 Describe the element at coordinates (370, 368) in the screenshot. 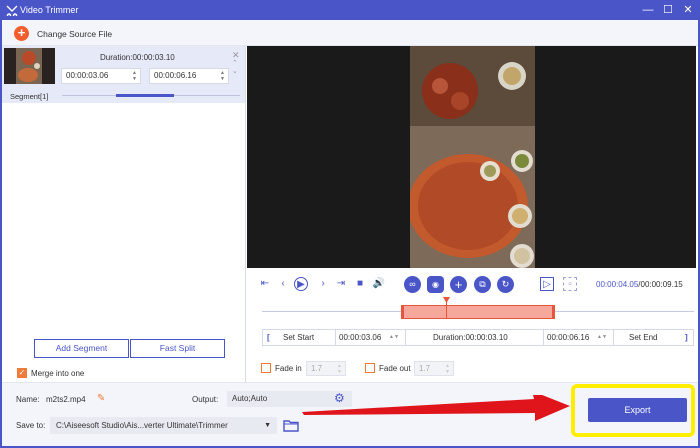

I see `fade-out-checkbox` at that location.